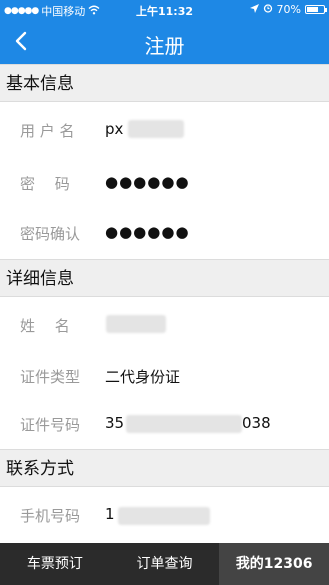 This screenshot has width=329, height=585. Describe the element at coordinates (50, 377) in the screenshot. I see `id-type-label: 证件类型` at that location.